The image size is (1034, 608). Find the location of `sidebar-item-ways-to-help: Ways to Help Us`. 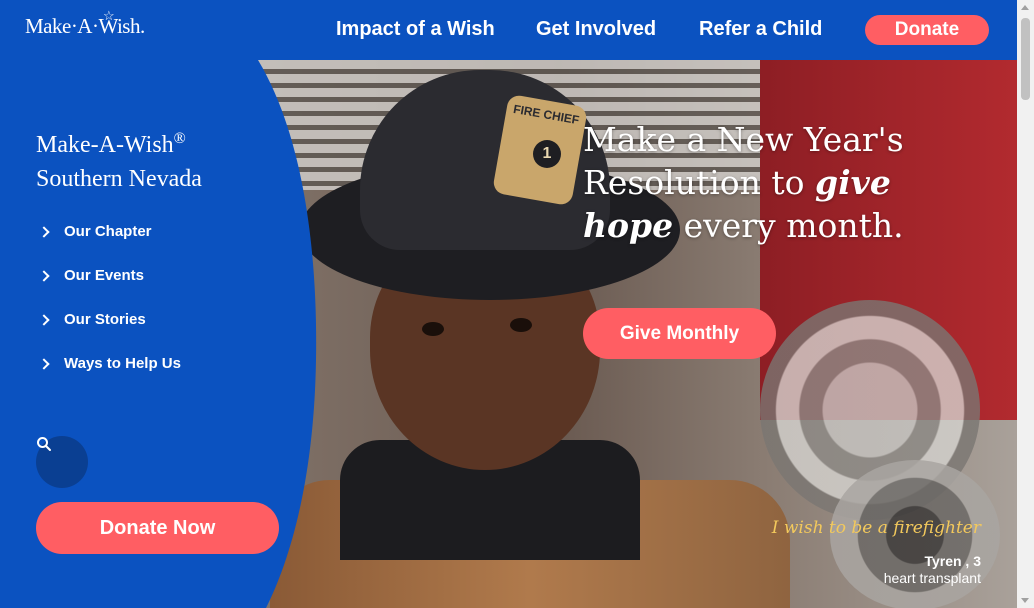

sidebar-item-ways-to-help: Ways to Help Us is located at coordinates (109, 363).